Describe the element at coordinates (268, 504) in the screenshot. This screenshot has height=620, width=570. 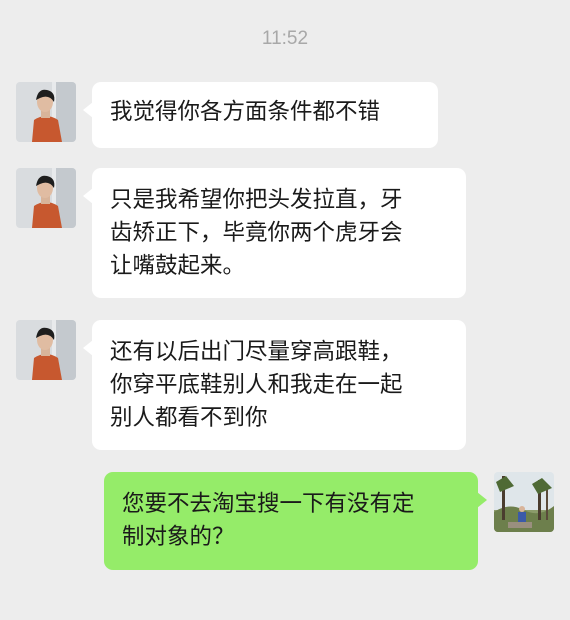
I see `message-text: 您要不去淘宝搜一下有没有定` at that location.